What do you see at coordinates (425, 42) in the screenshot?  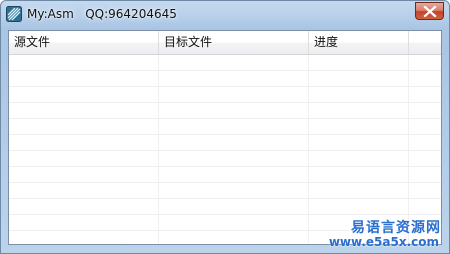 I see `column-header-filler` at bounding box center [425, 42].